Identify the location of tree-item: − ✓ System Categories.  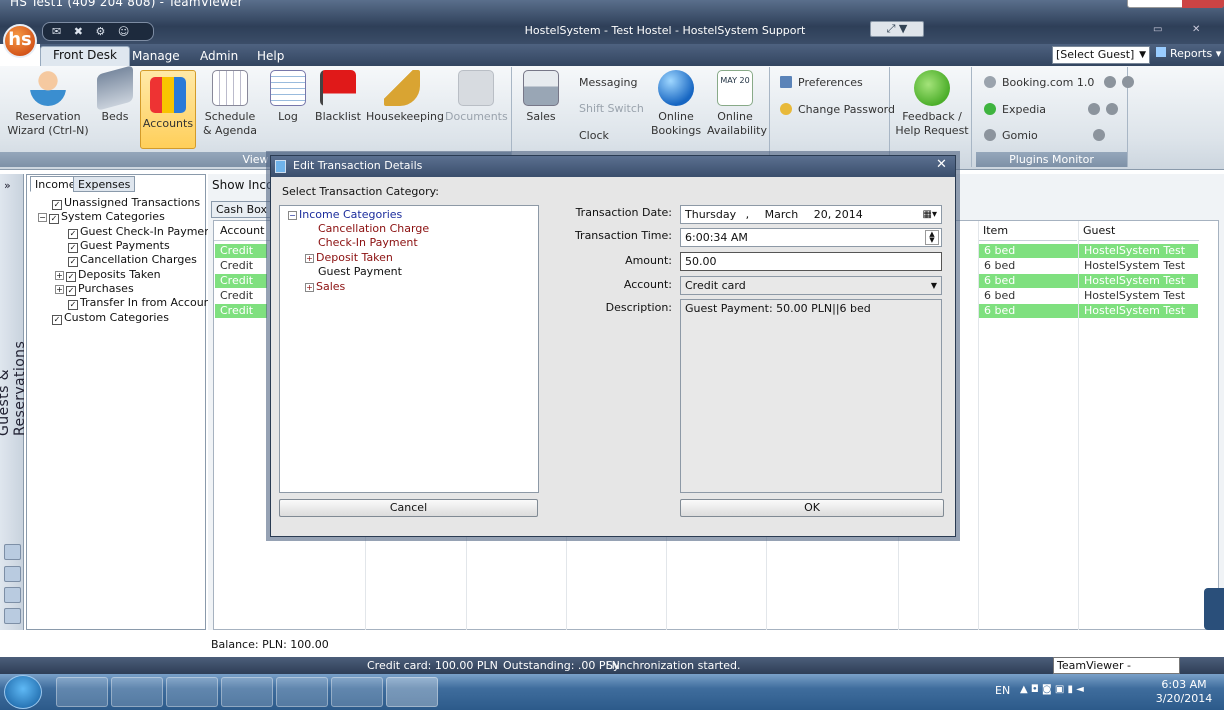
(101, 217).